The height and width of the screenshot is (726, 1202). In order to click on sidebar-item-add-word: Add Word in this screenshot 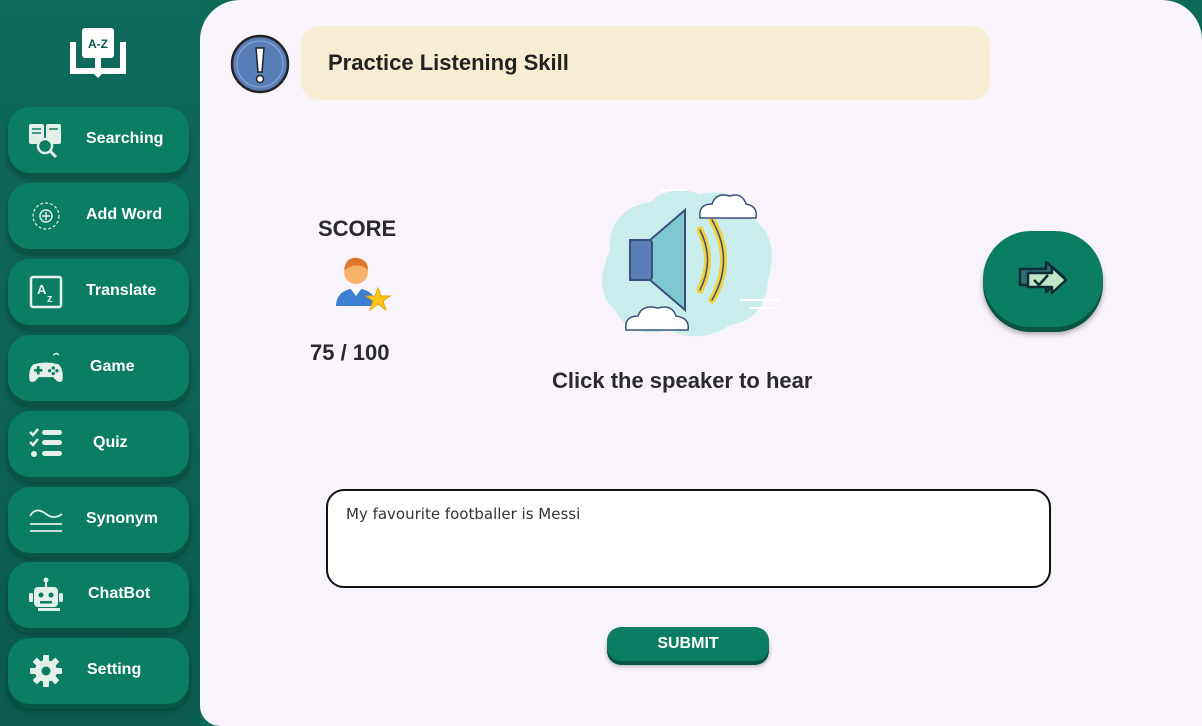, I will do `click(98, 216)`.